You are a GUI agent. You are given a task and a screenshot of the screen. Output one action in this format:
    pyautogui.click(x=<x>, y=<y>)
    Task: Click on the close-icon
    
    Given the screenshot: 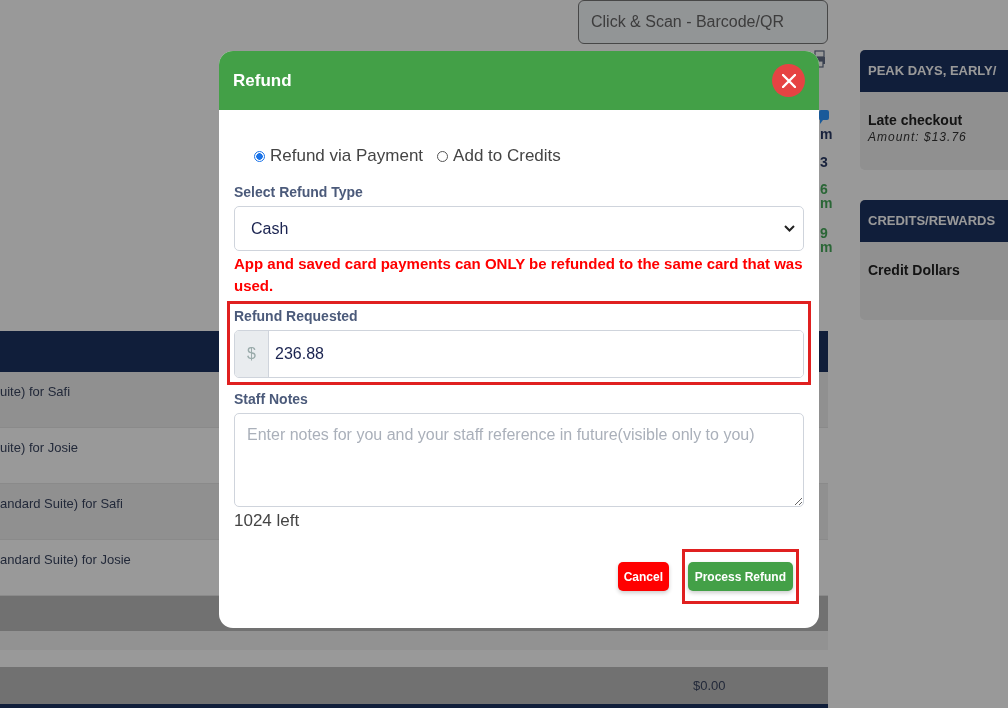 What is the action you would take?
    pyautogui.click(x=788, y=80)
    